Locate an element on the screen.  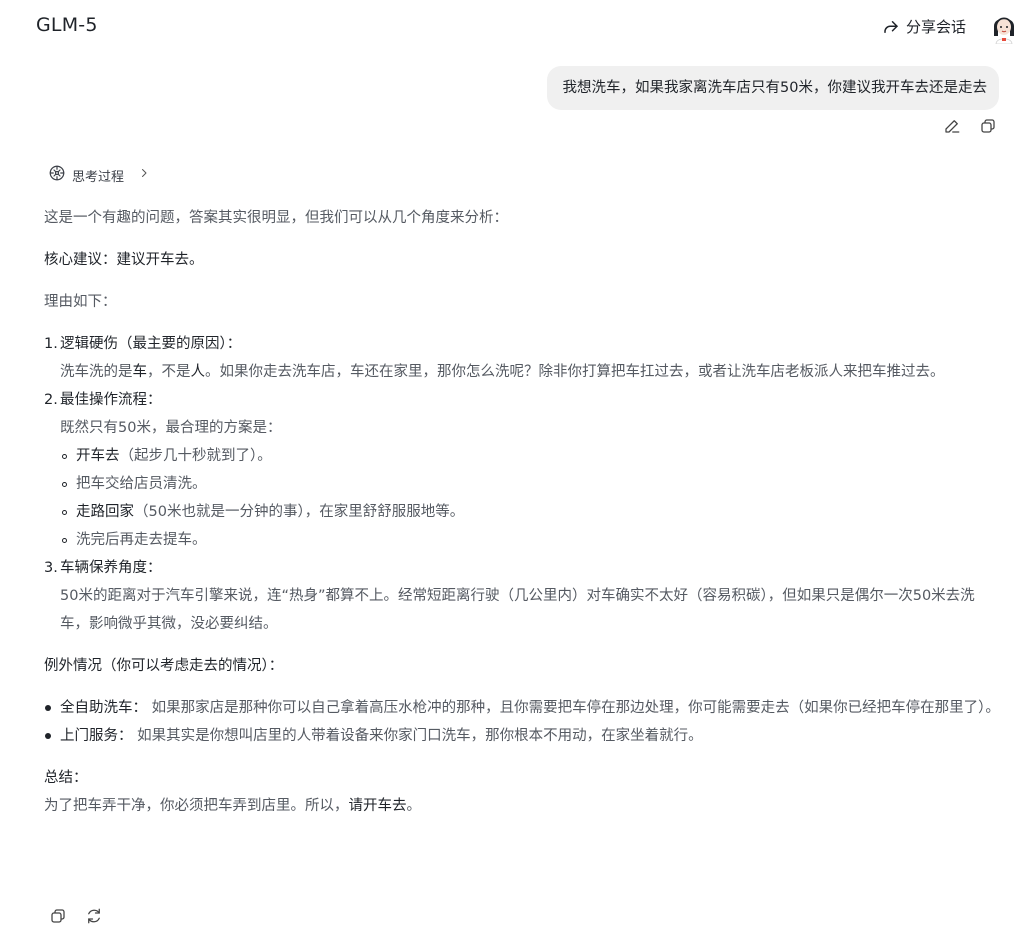
top-bar: GLM-5 分享会话 is located at coordinates (518, 28).